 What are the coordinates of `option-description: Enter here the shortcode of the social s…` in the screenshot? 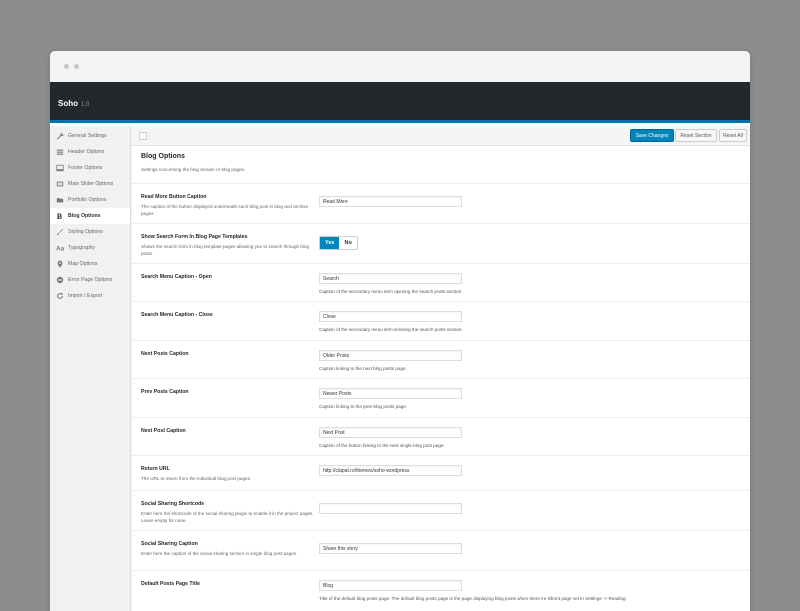 It's located at (227, 517).